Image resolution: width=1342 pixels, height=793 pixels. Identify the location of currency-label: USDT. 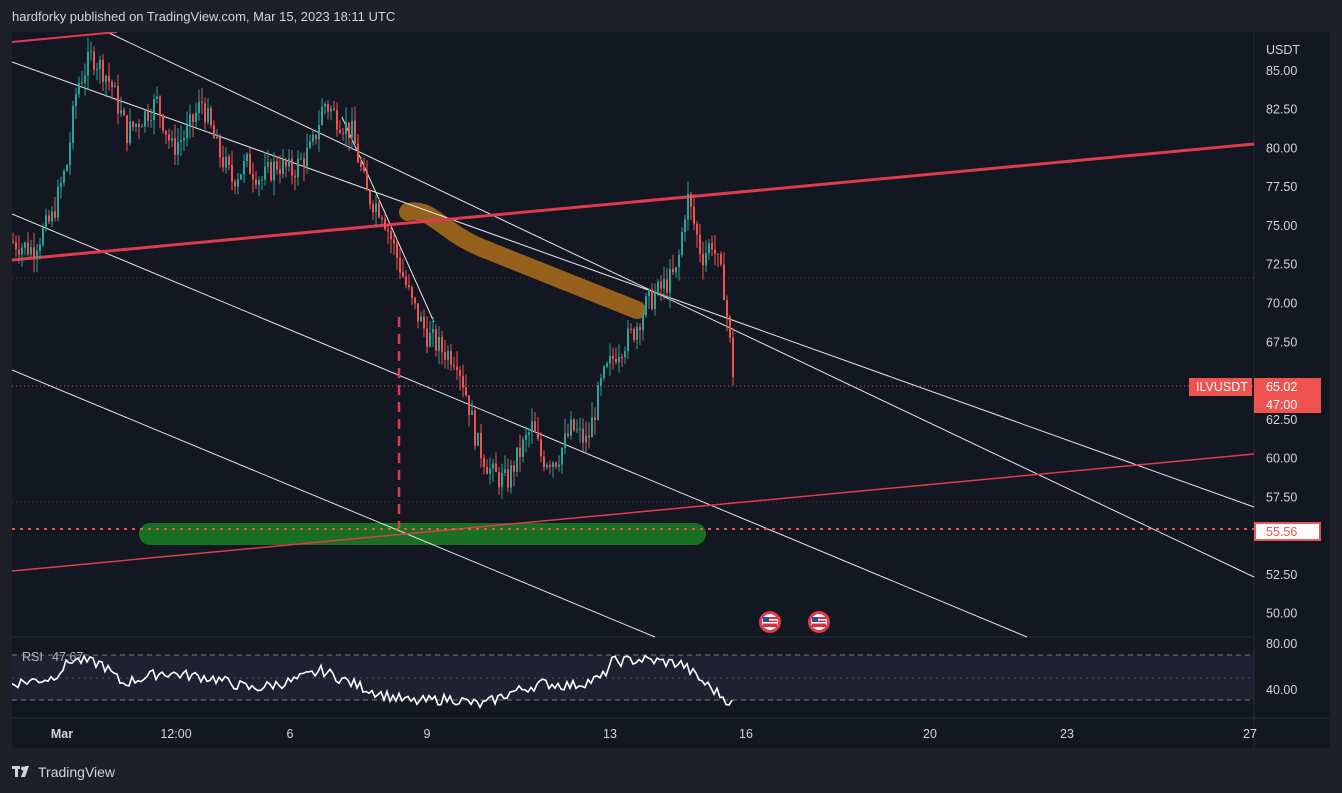
(1283, 50).